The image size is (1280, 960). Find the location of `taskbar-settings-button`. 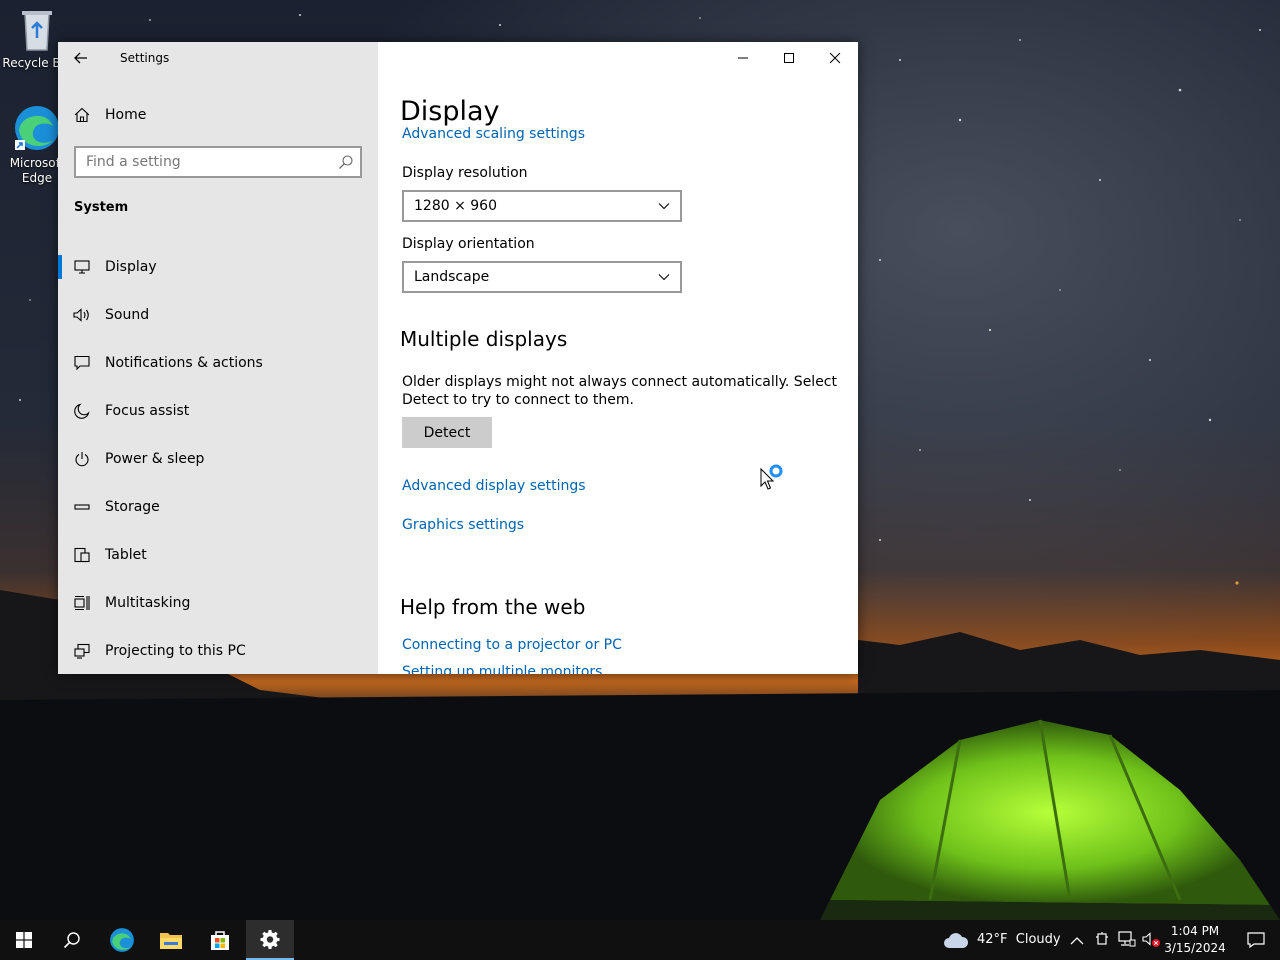

taskbar-settings-button is located at coordinates (270, 940).